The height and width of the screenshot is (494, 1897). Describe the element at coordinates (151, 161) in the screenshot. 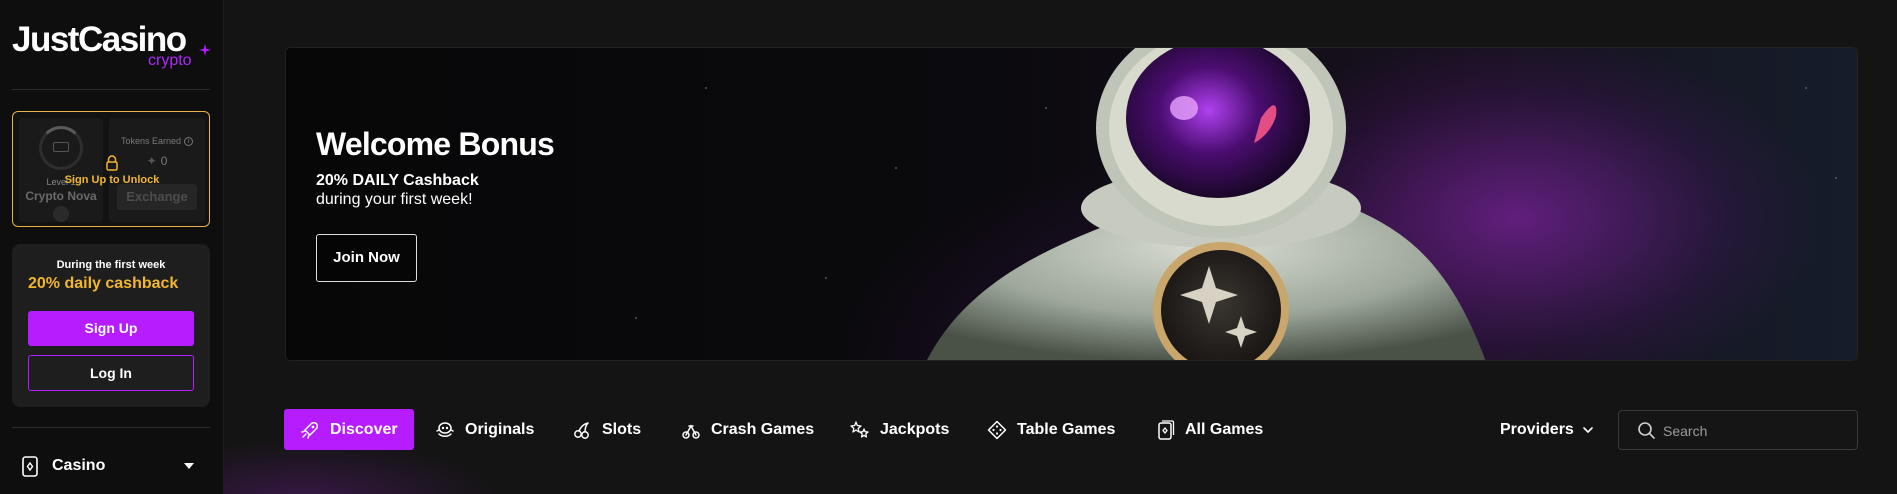

I see `sparkle-icon: ✦` at that location.